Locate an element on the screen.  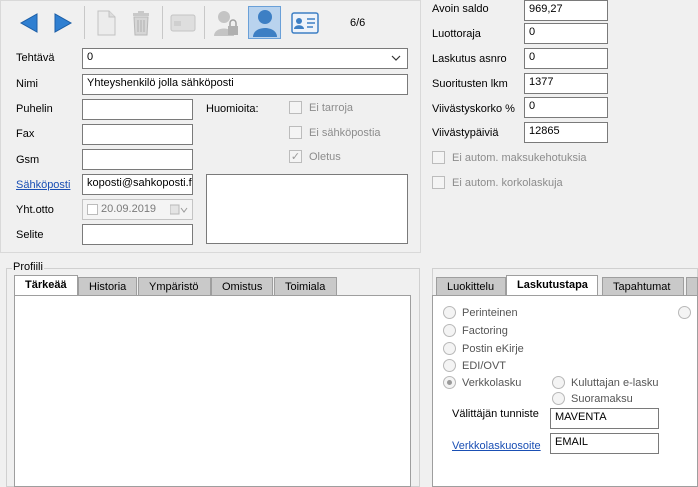
card-button is located at coordinates (182, 22).